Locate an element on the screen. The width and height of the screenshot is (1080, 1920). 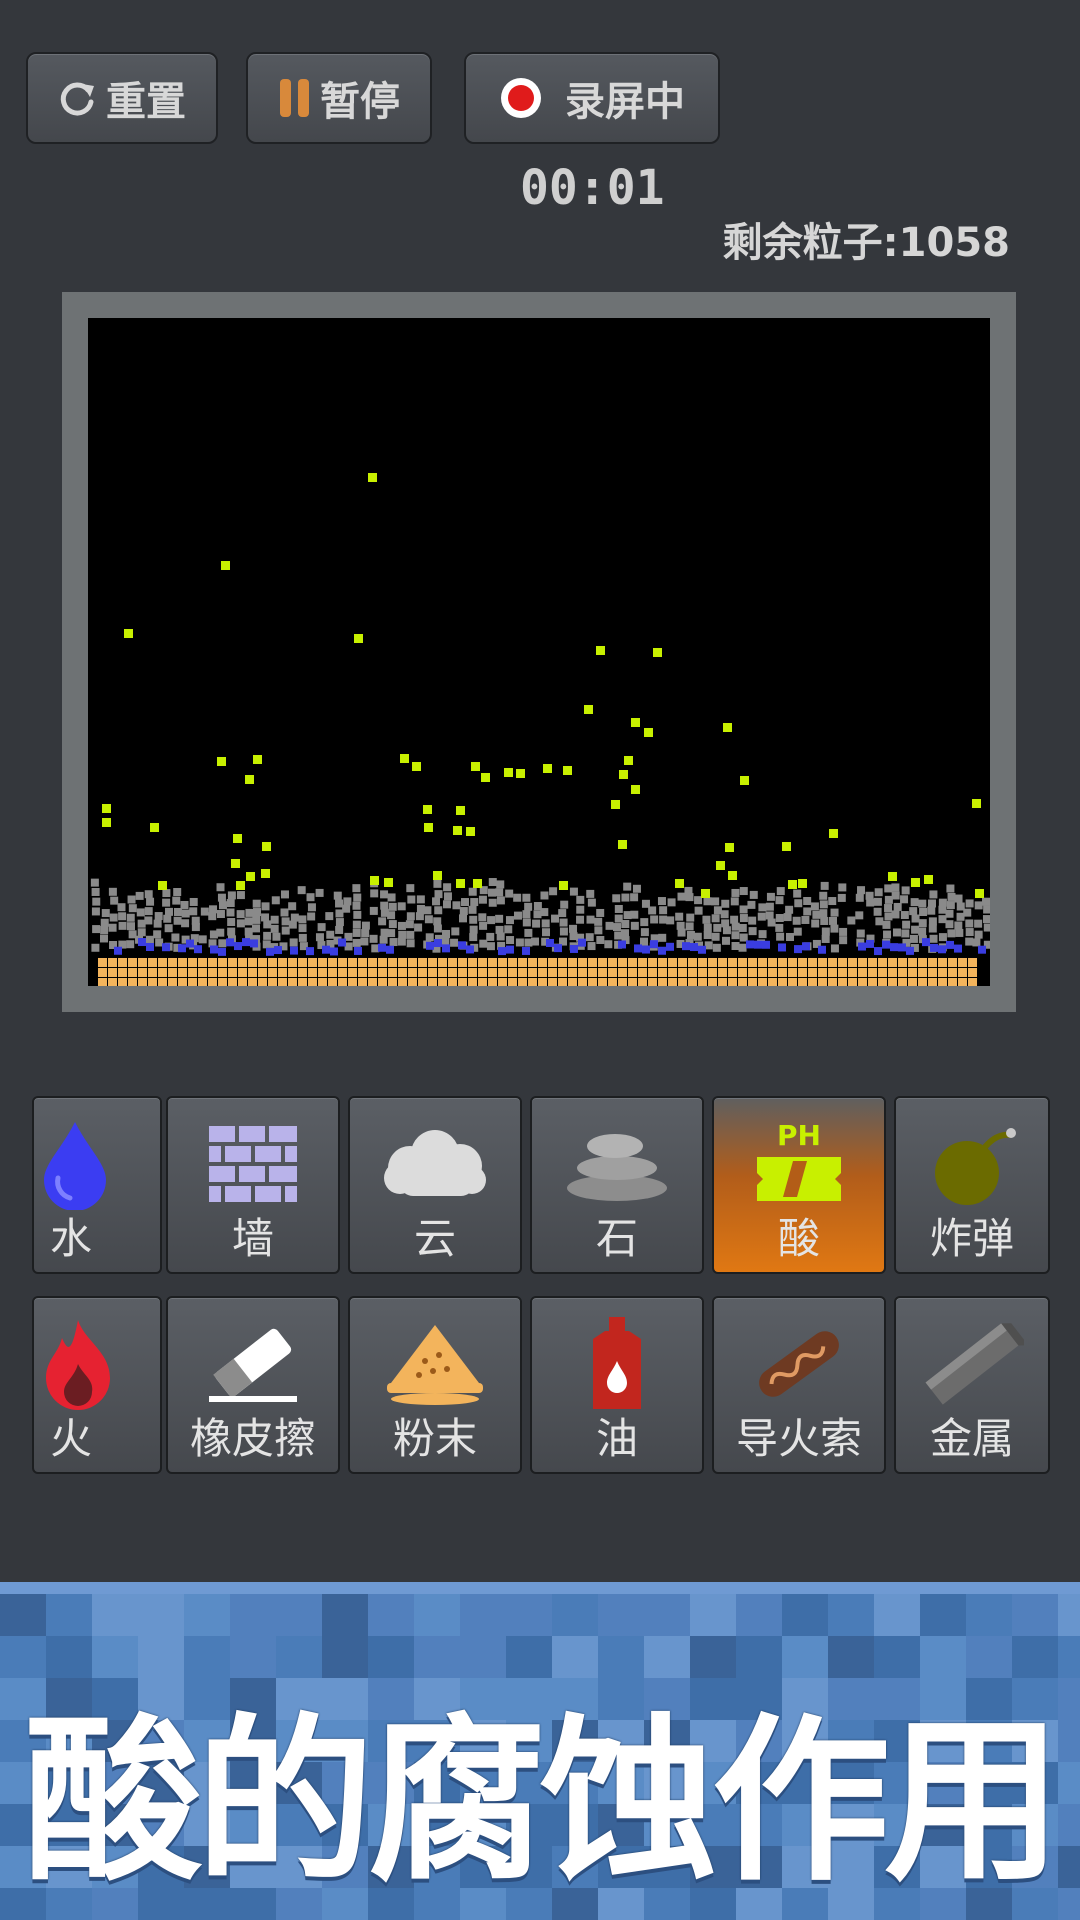
element-tile-label: 金属 is located at coordinates (971, 1438).